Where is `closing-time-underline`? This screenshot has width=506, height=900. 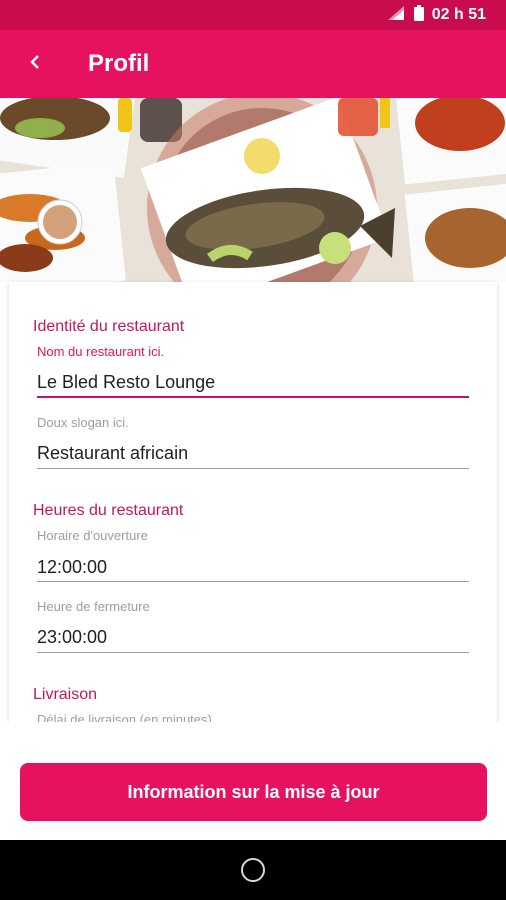
closing-time-underline is located at coordinates (253, 652).